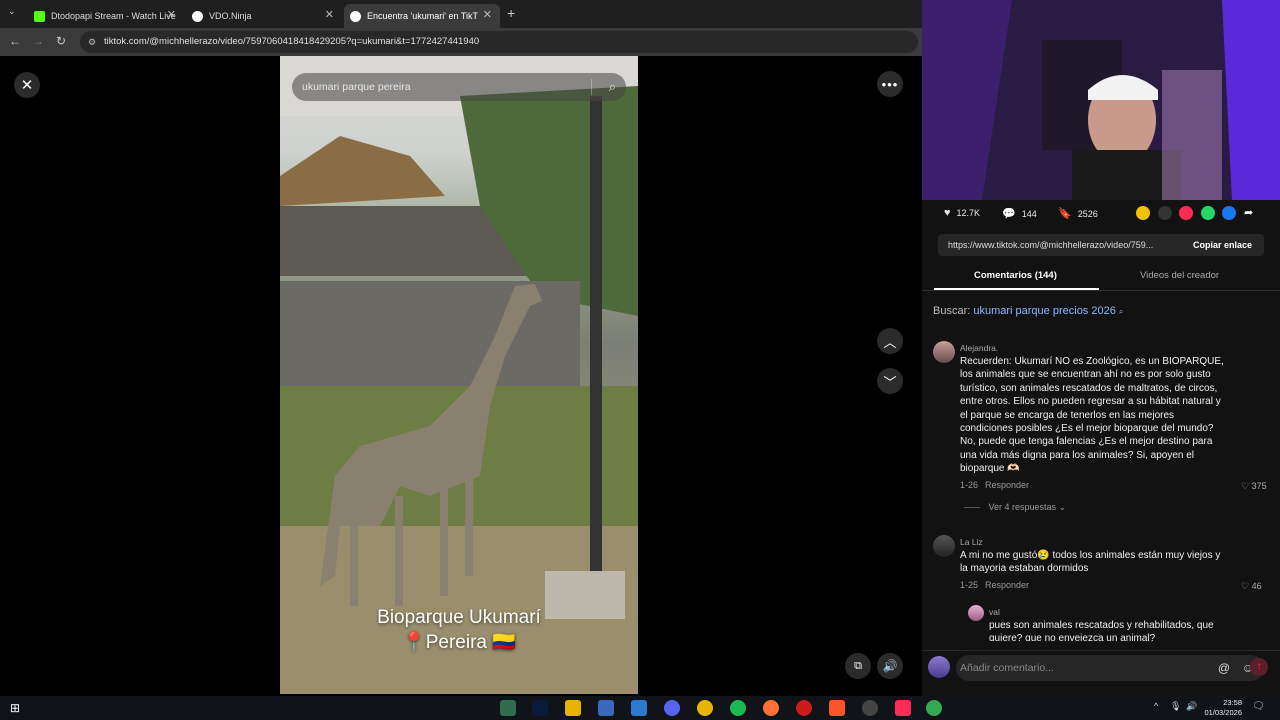 The image size is (1280, 720). Describe the element at coordinates (92, 42) in the screenshot. I see `site-info-icon: ⚙` at that location.